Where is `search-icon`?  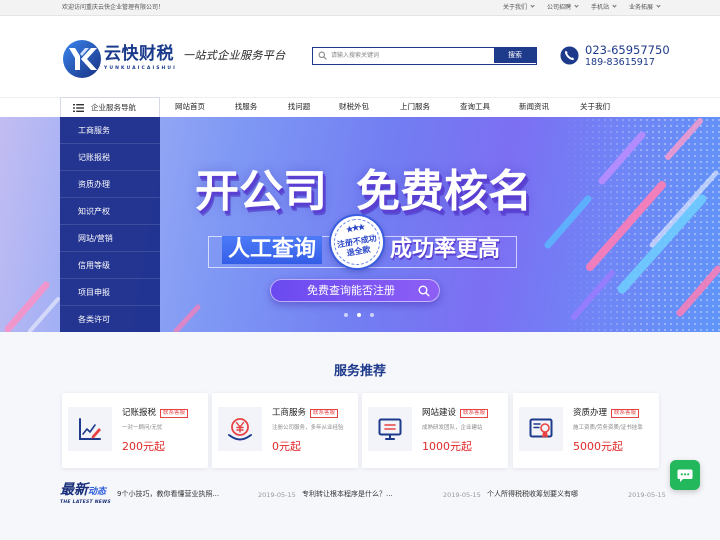
search-icon is located at coordinates (322, 55).